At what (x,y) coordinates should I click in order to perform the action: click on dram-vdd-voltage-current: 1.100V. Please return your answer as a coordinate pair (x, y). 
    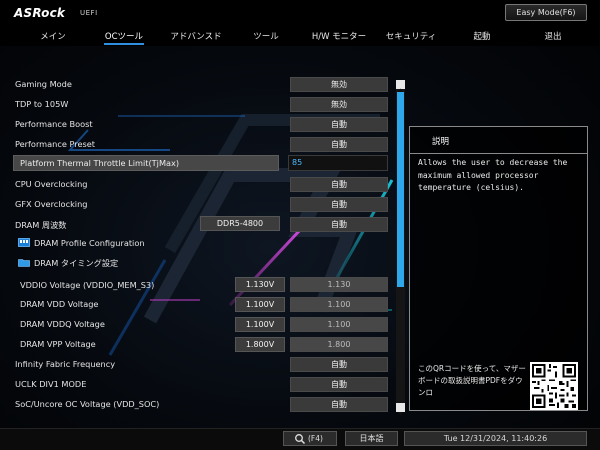
    Looking at the image, I should click on (260, 304).